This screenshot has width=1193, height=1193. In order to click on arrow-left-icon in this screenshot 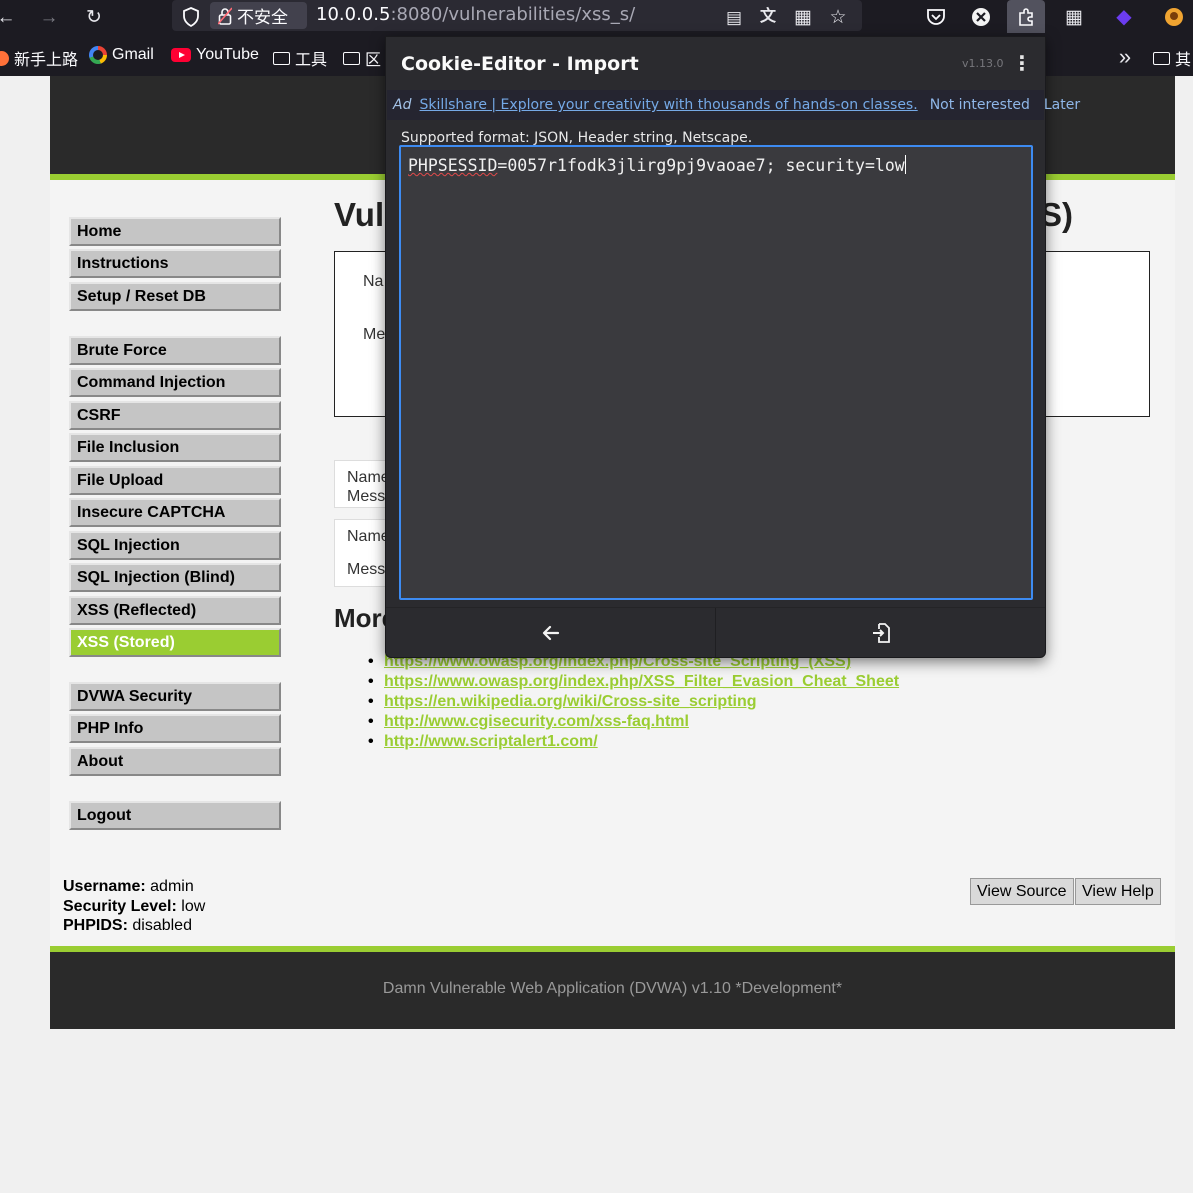, I will do `click(550, 632)`.